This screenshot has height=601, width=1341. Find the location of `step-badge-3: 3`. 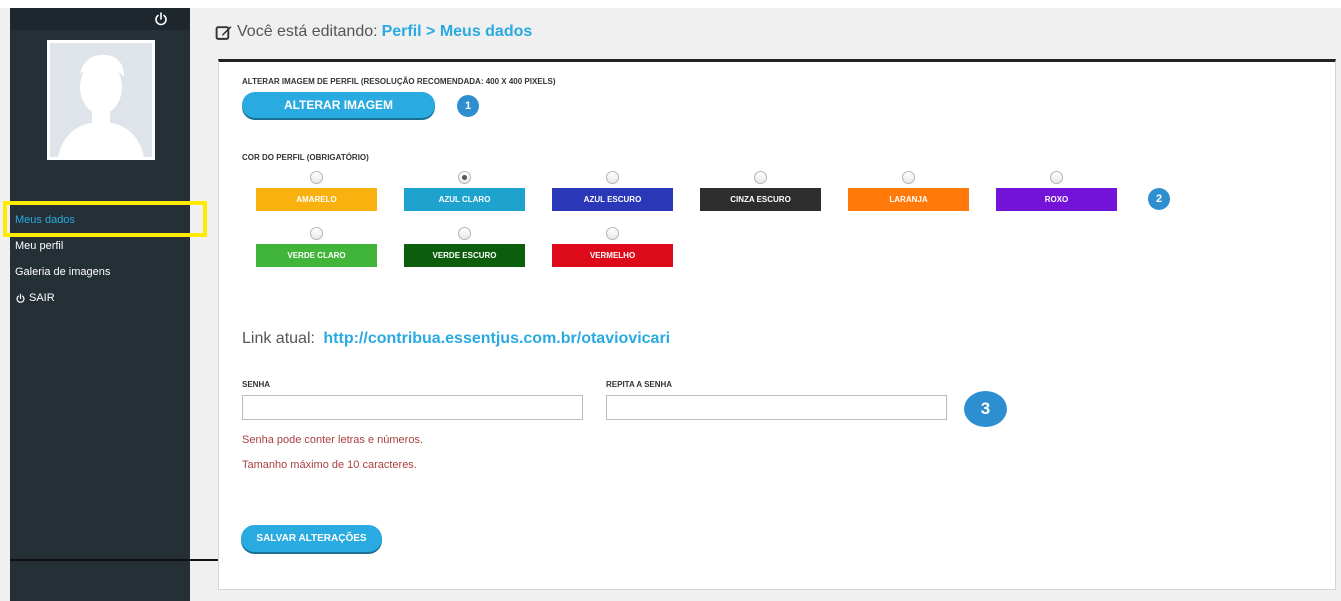

step-badge-3: 3 is located at coordinates (985, 409).